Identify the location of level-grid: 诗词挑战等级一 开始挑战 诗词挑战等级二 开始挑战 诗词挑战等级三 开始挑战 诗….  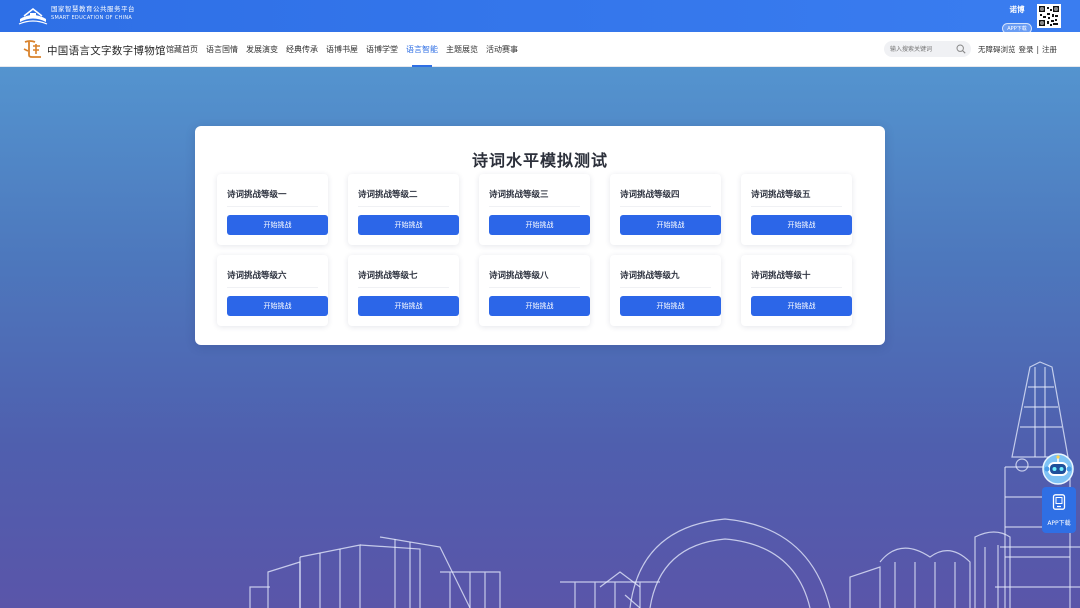
(540, 250).